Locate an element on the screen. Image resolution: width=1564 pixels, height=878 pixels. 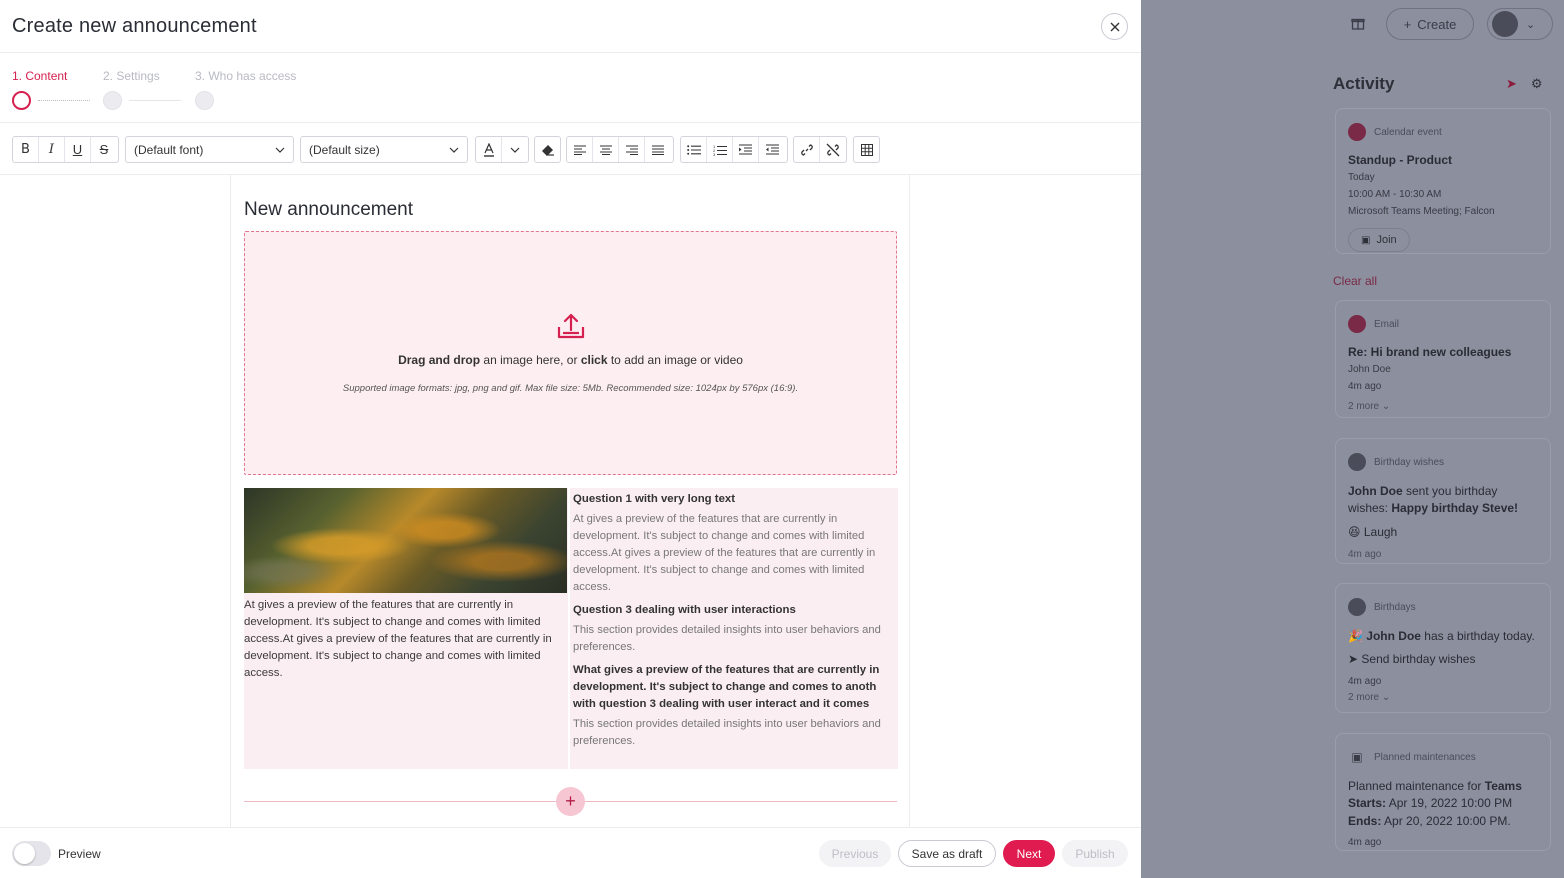
clear-format-button is located at coordinates (547, 149).